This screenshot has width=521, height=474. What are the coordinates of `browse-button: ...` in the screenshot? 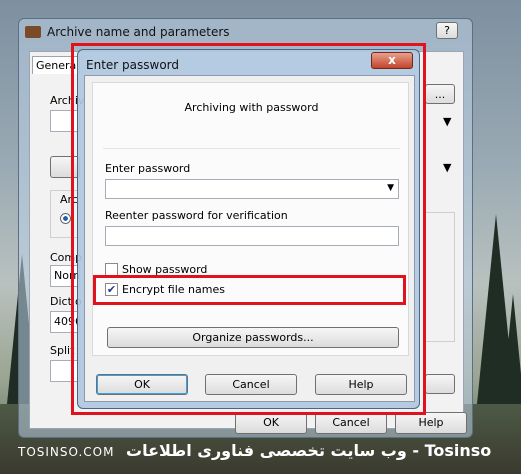 It's located at (440, 94).